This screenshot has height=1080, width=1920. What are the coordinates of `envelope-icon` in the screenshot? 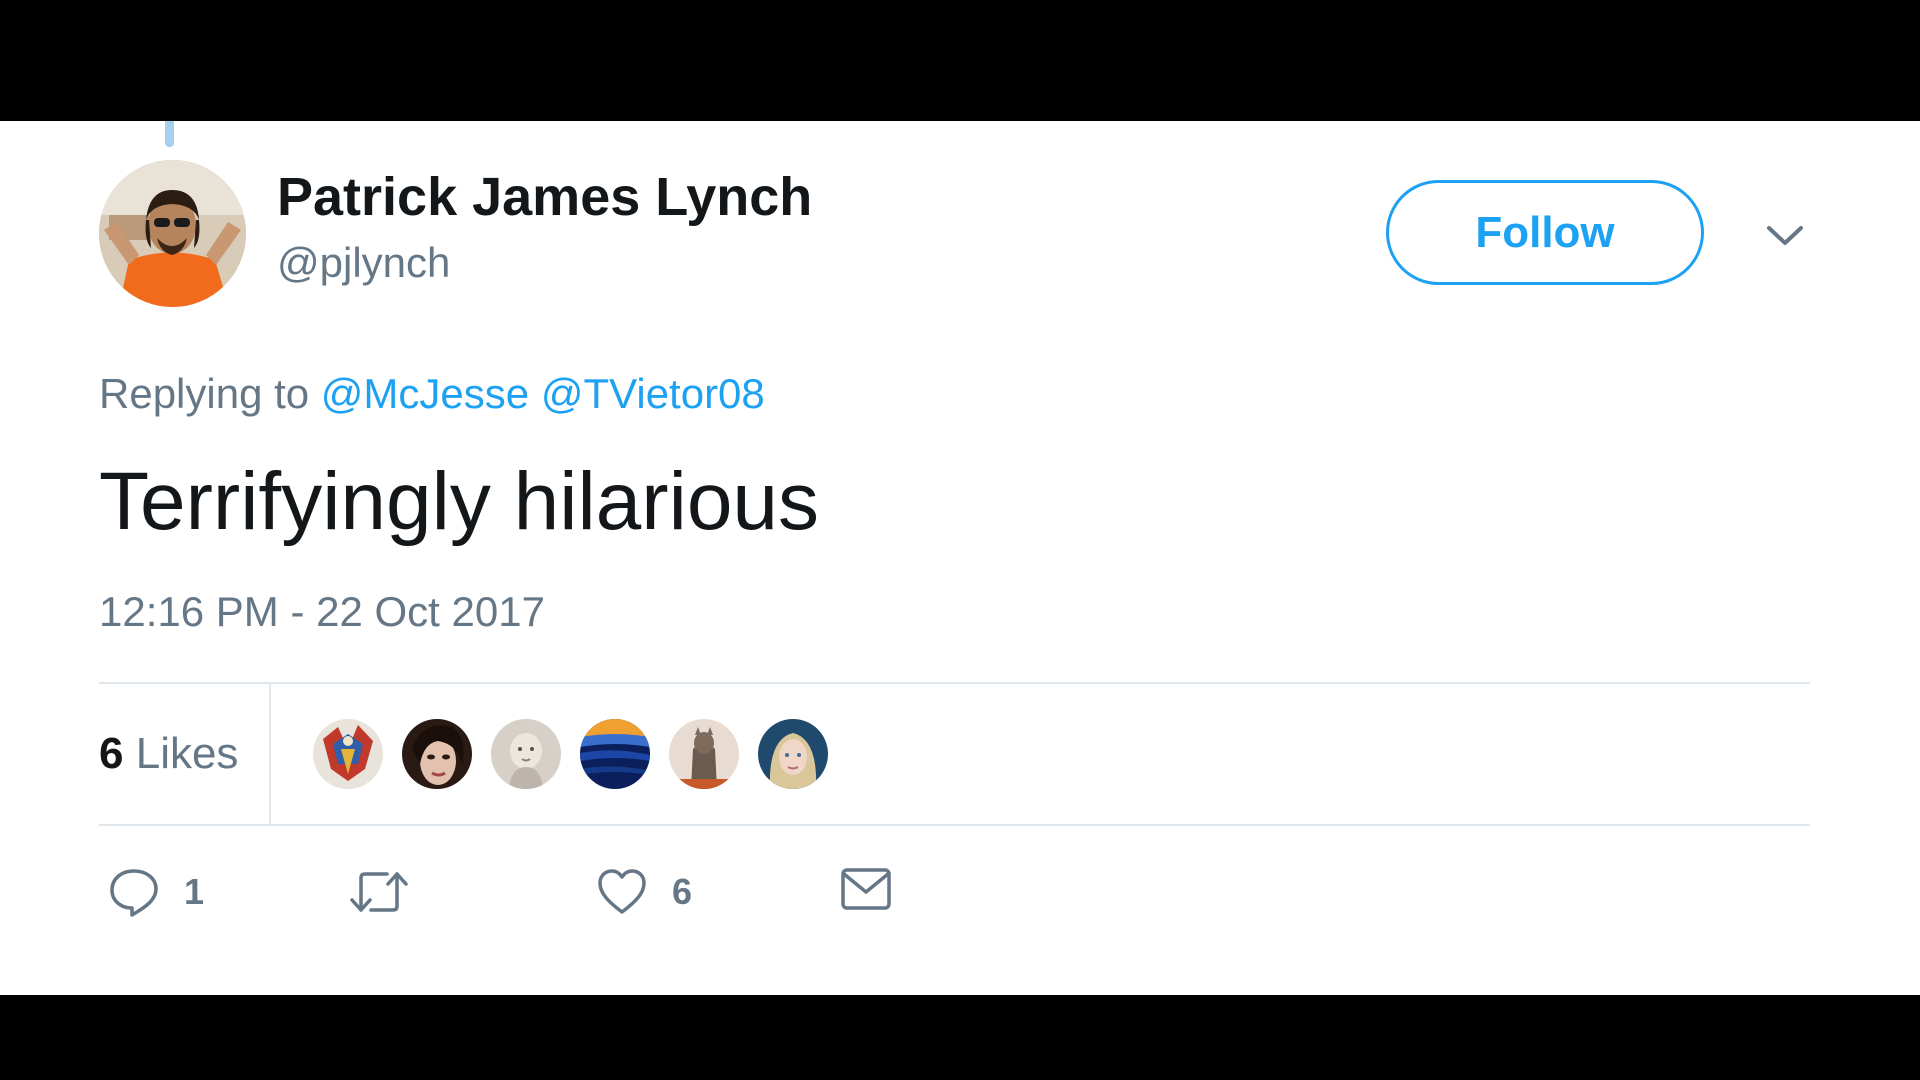 It's located at (866, 889).